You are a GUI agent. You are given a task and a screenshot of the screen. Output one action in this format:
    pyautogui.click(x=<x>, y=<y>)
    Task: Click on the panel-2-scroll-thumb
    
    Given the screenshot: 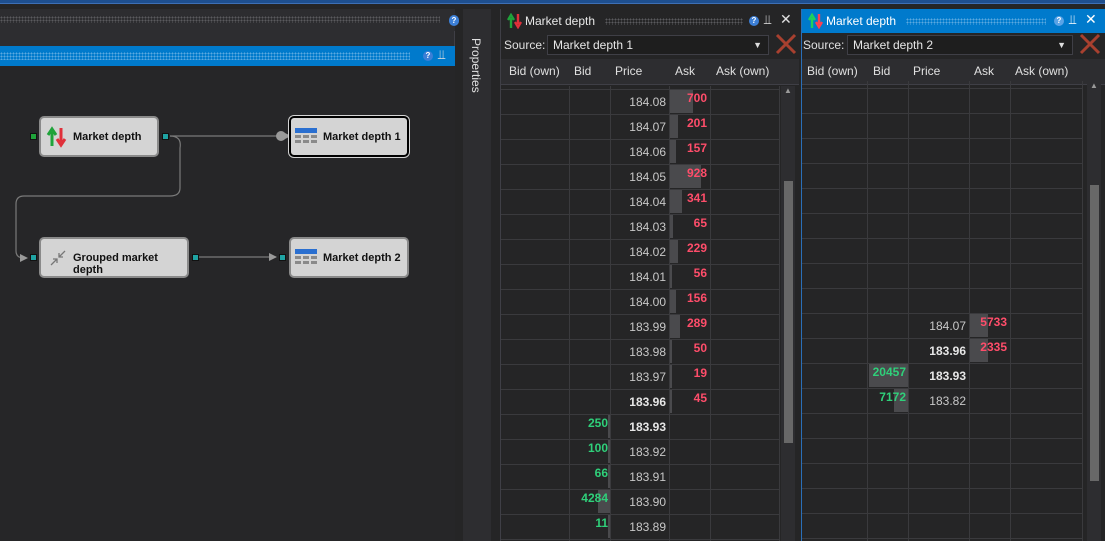 What is the action you would take?
    pyautogui.click(x=1094, y=333)
    